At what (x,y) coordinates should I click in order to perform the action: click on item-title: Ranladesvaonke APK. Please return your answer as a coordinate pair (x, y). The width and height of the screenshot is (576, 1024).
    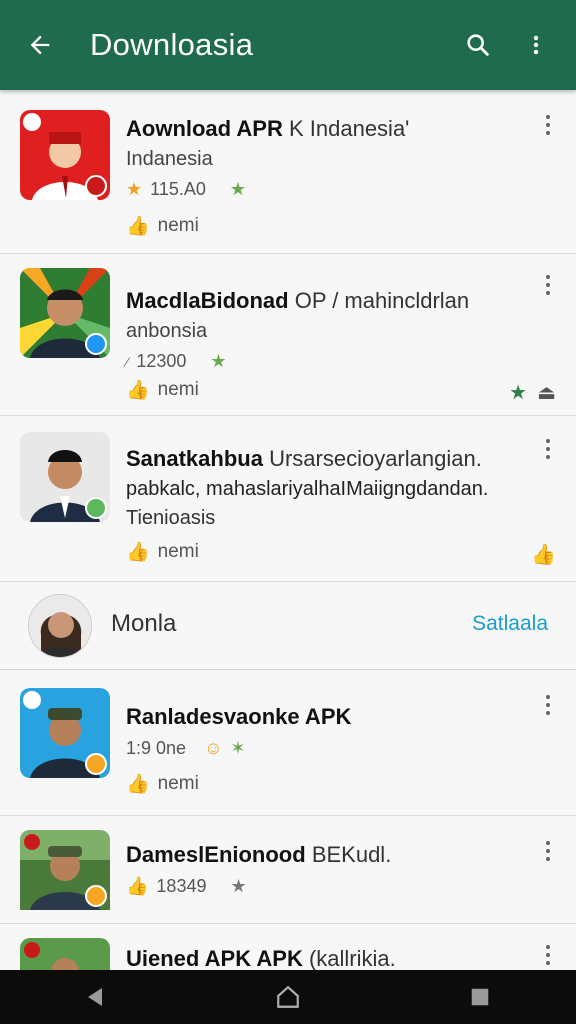
    Looking at the image, I should click on (239, 716).